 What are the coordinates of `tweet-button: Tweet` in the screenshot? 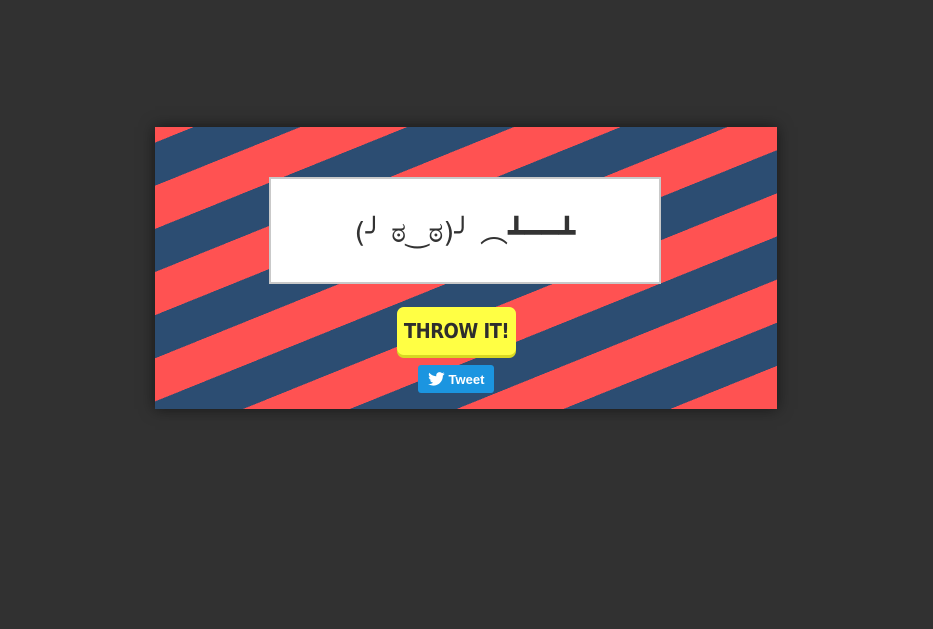 It's located at (456, 379).